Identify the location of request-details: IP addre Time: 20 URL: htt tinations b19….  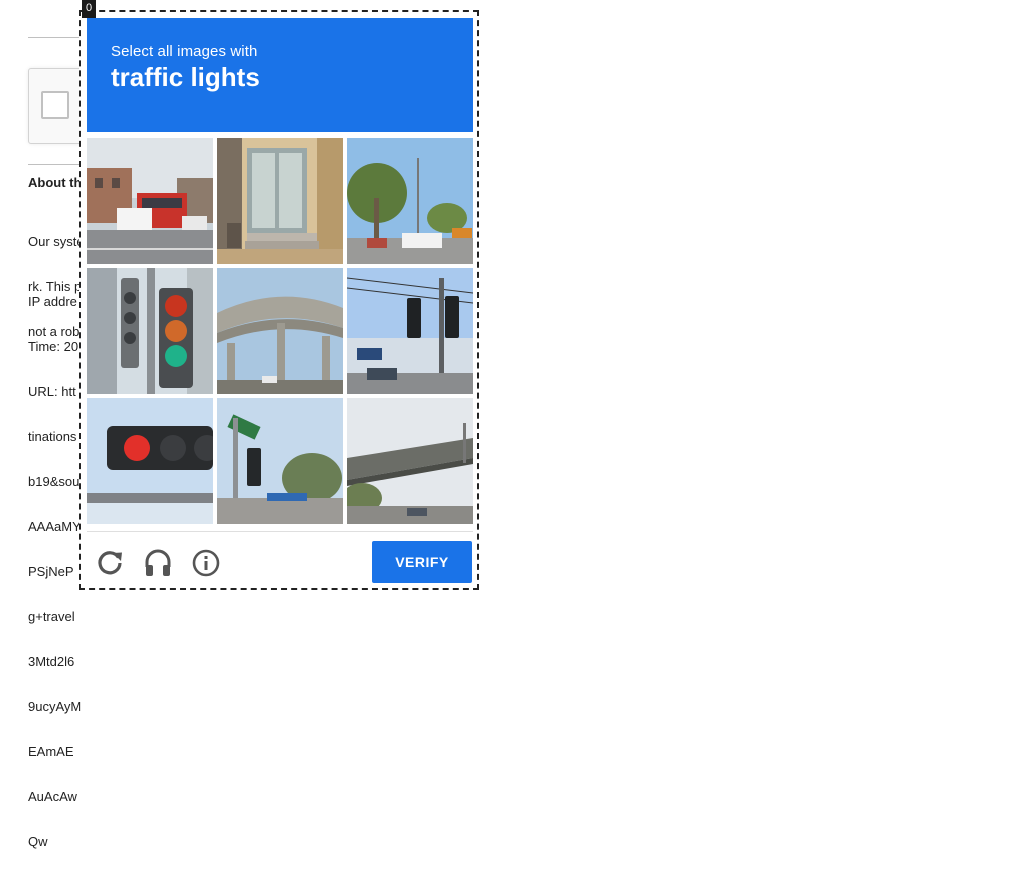
(54, 571).